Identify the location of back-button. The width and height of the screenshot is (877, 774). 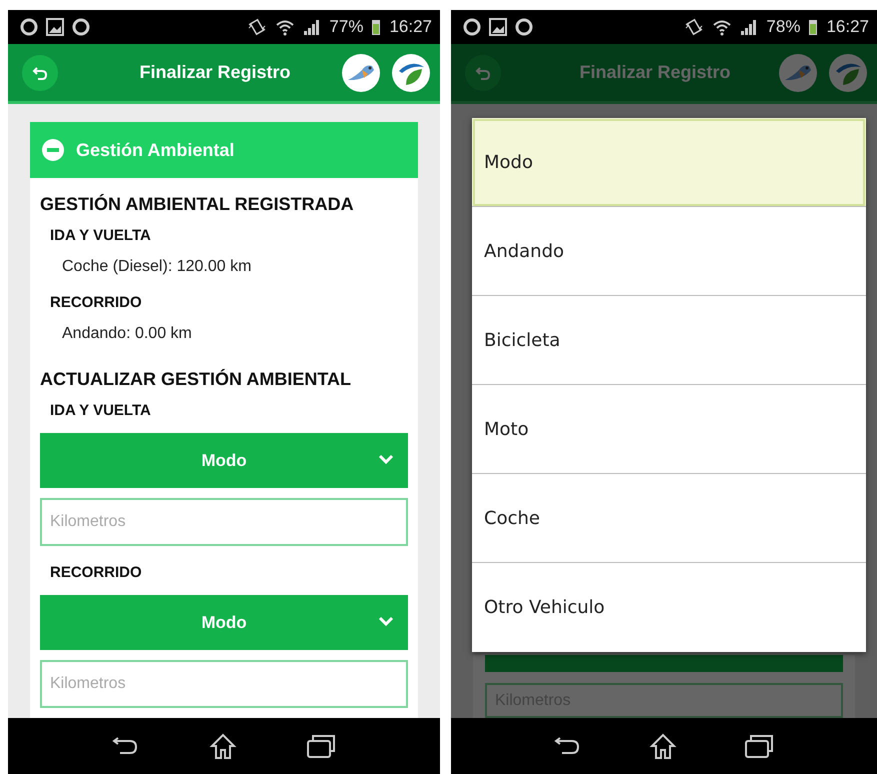
(40, 72).